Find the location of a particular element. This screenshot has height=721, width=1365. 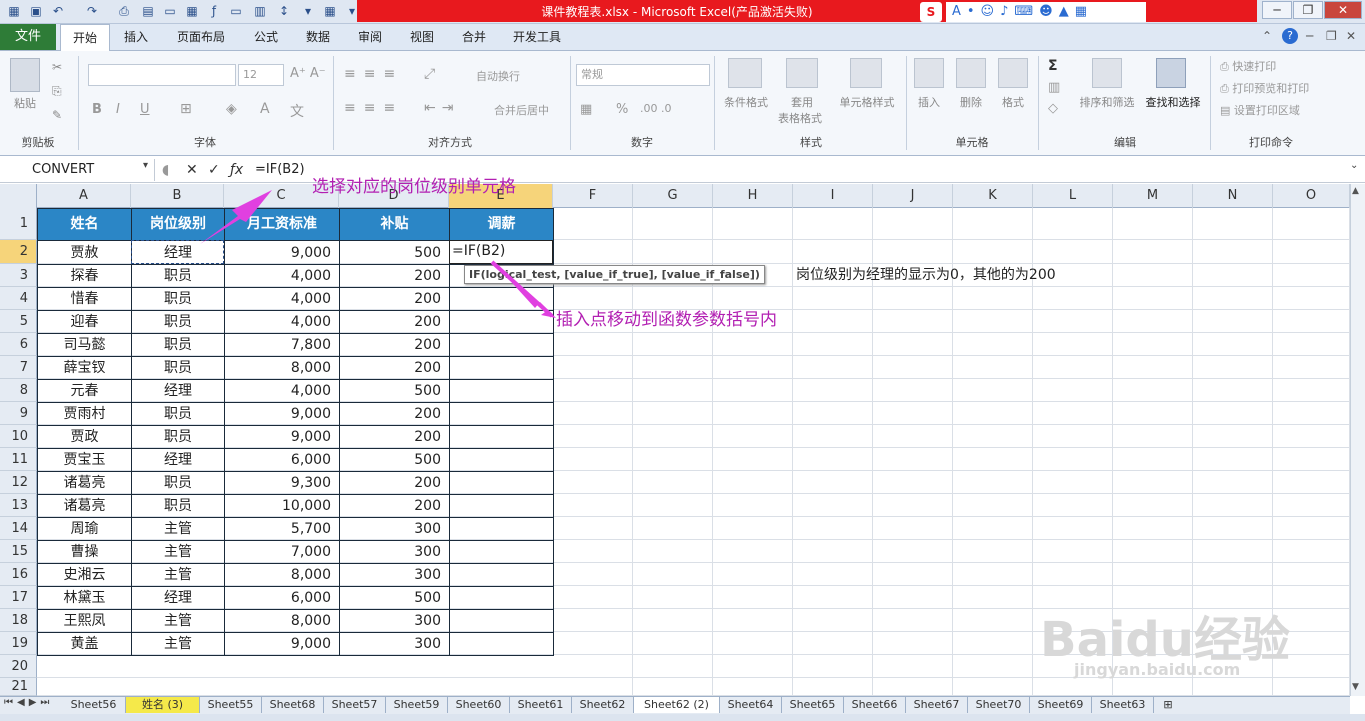

sheet-tab: Sheet60 is located at coordinates (479, 705).